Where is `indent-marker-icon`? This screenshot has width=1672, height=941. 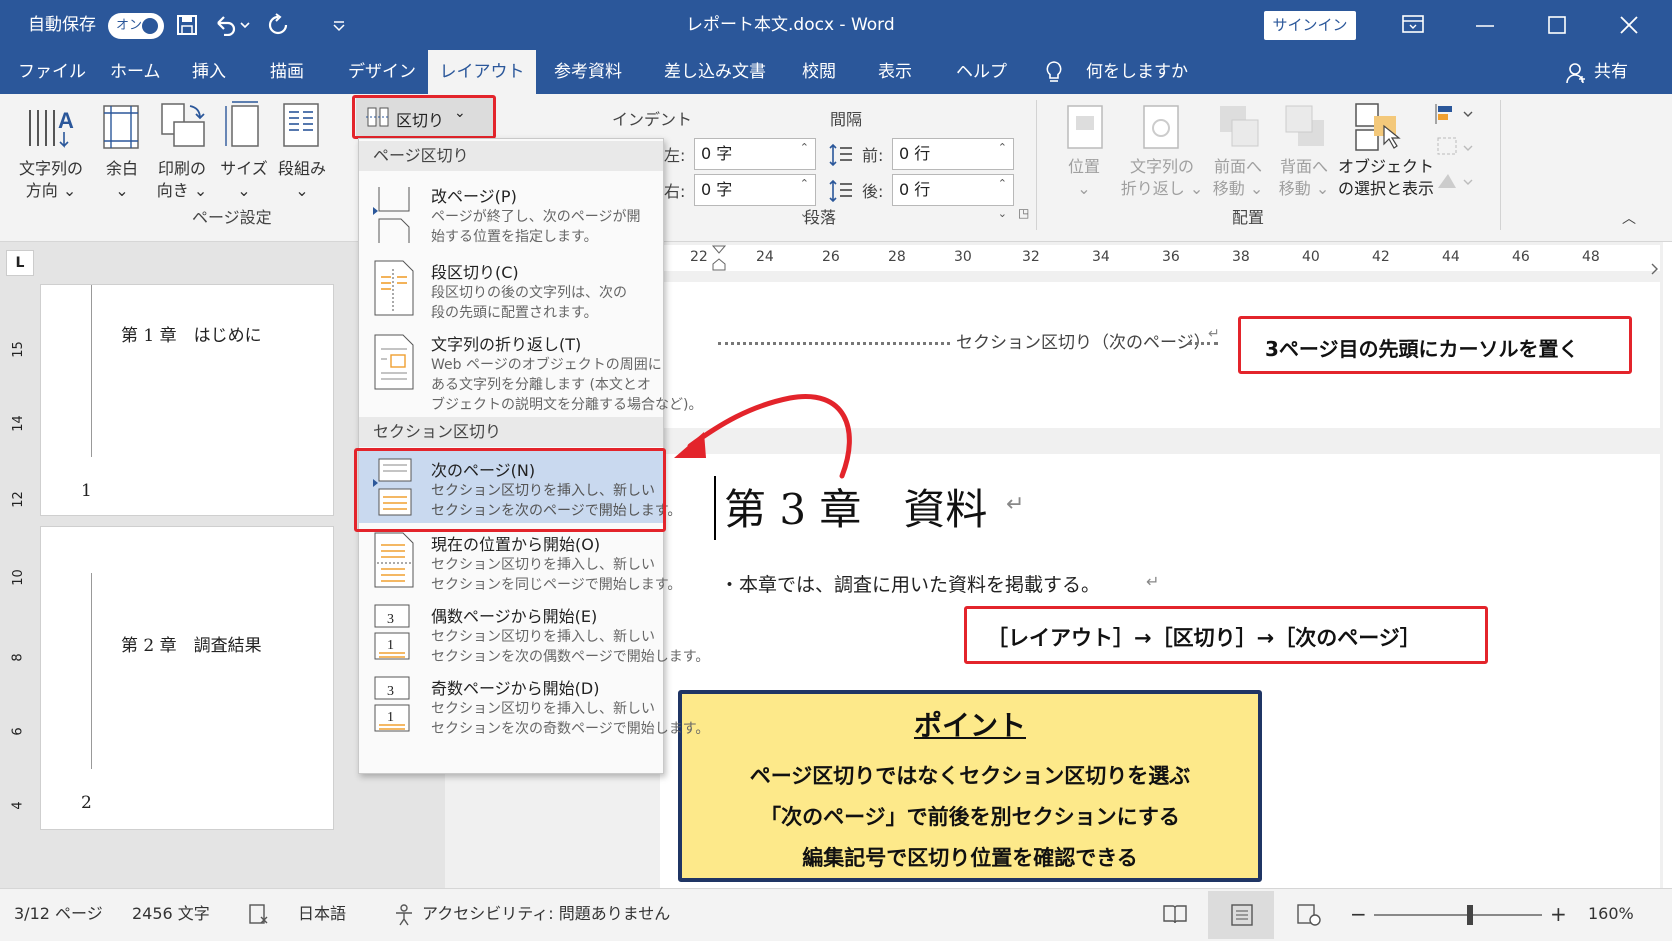 indent-marker-icon is located at coordinates (719, 258).